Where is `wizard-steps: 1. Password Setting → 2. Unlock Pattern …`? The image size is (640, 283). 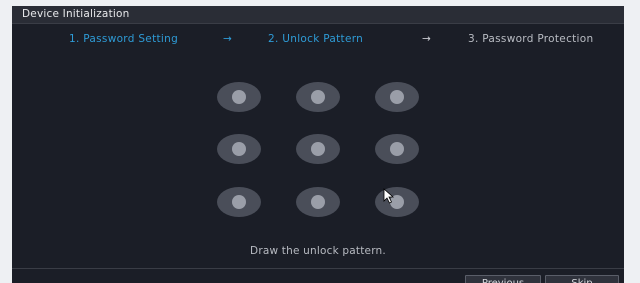 wizard-steps: 1. Password Setting → 2. Unlock Pattern … is located at coordinates (318, 41).